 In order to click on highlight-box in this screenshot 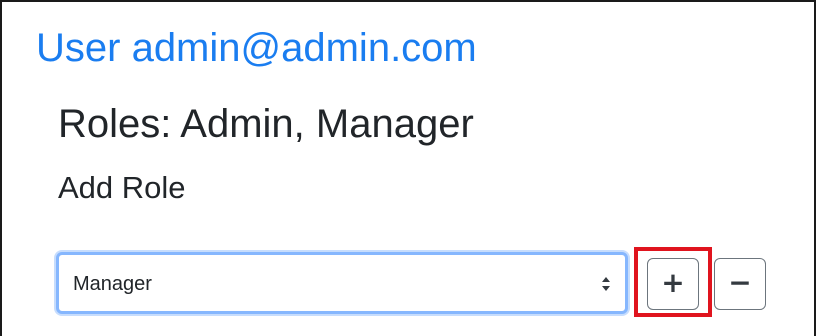, I will do `click(673, 282)`.